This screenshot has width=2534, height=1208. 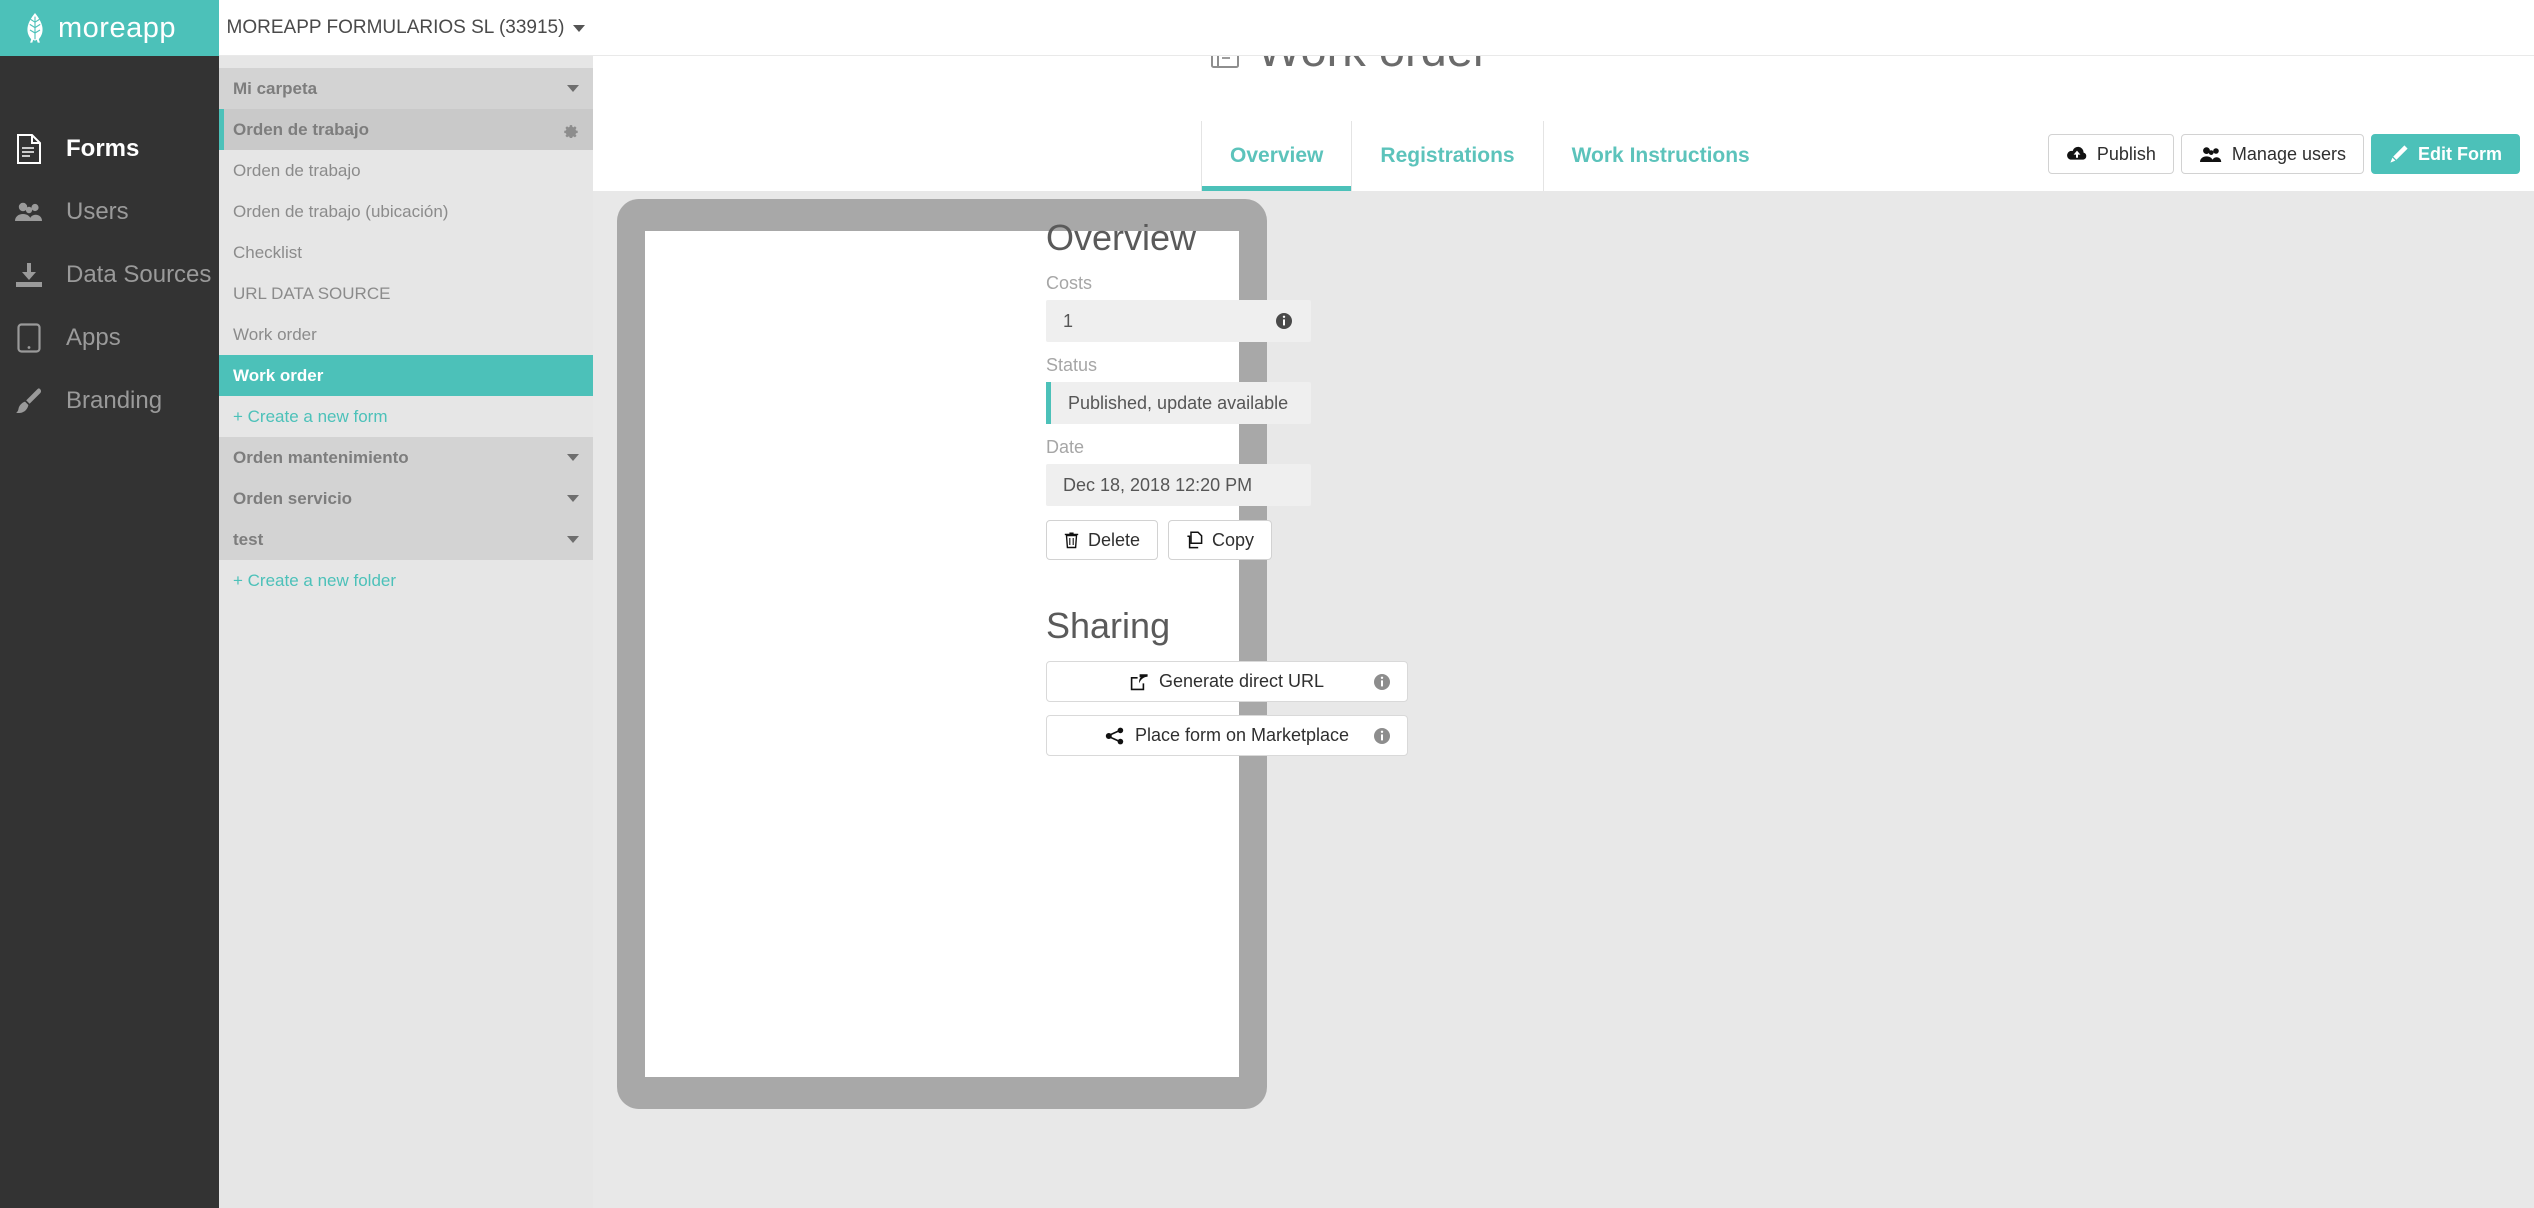 I want to click on generate-direct-url-button: Generate direct URL, so click(x=1227, y=681).